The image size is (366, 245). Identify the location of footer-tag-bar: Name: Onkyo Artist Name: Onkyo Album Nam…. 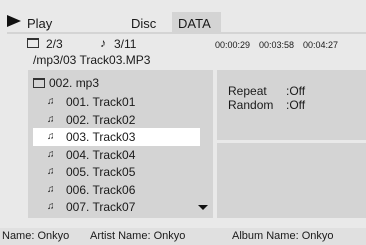
(183, 236).